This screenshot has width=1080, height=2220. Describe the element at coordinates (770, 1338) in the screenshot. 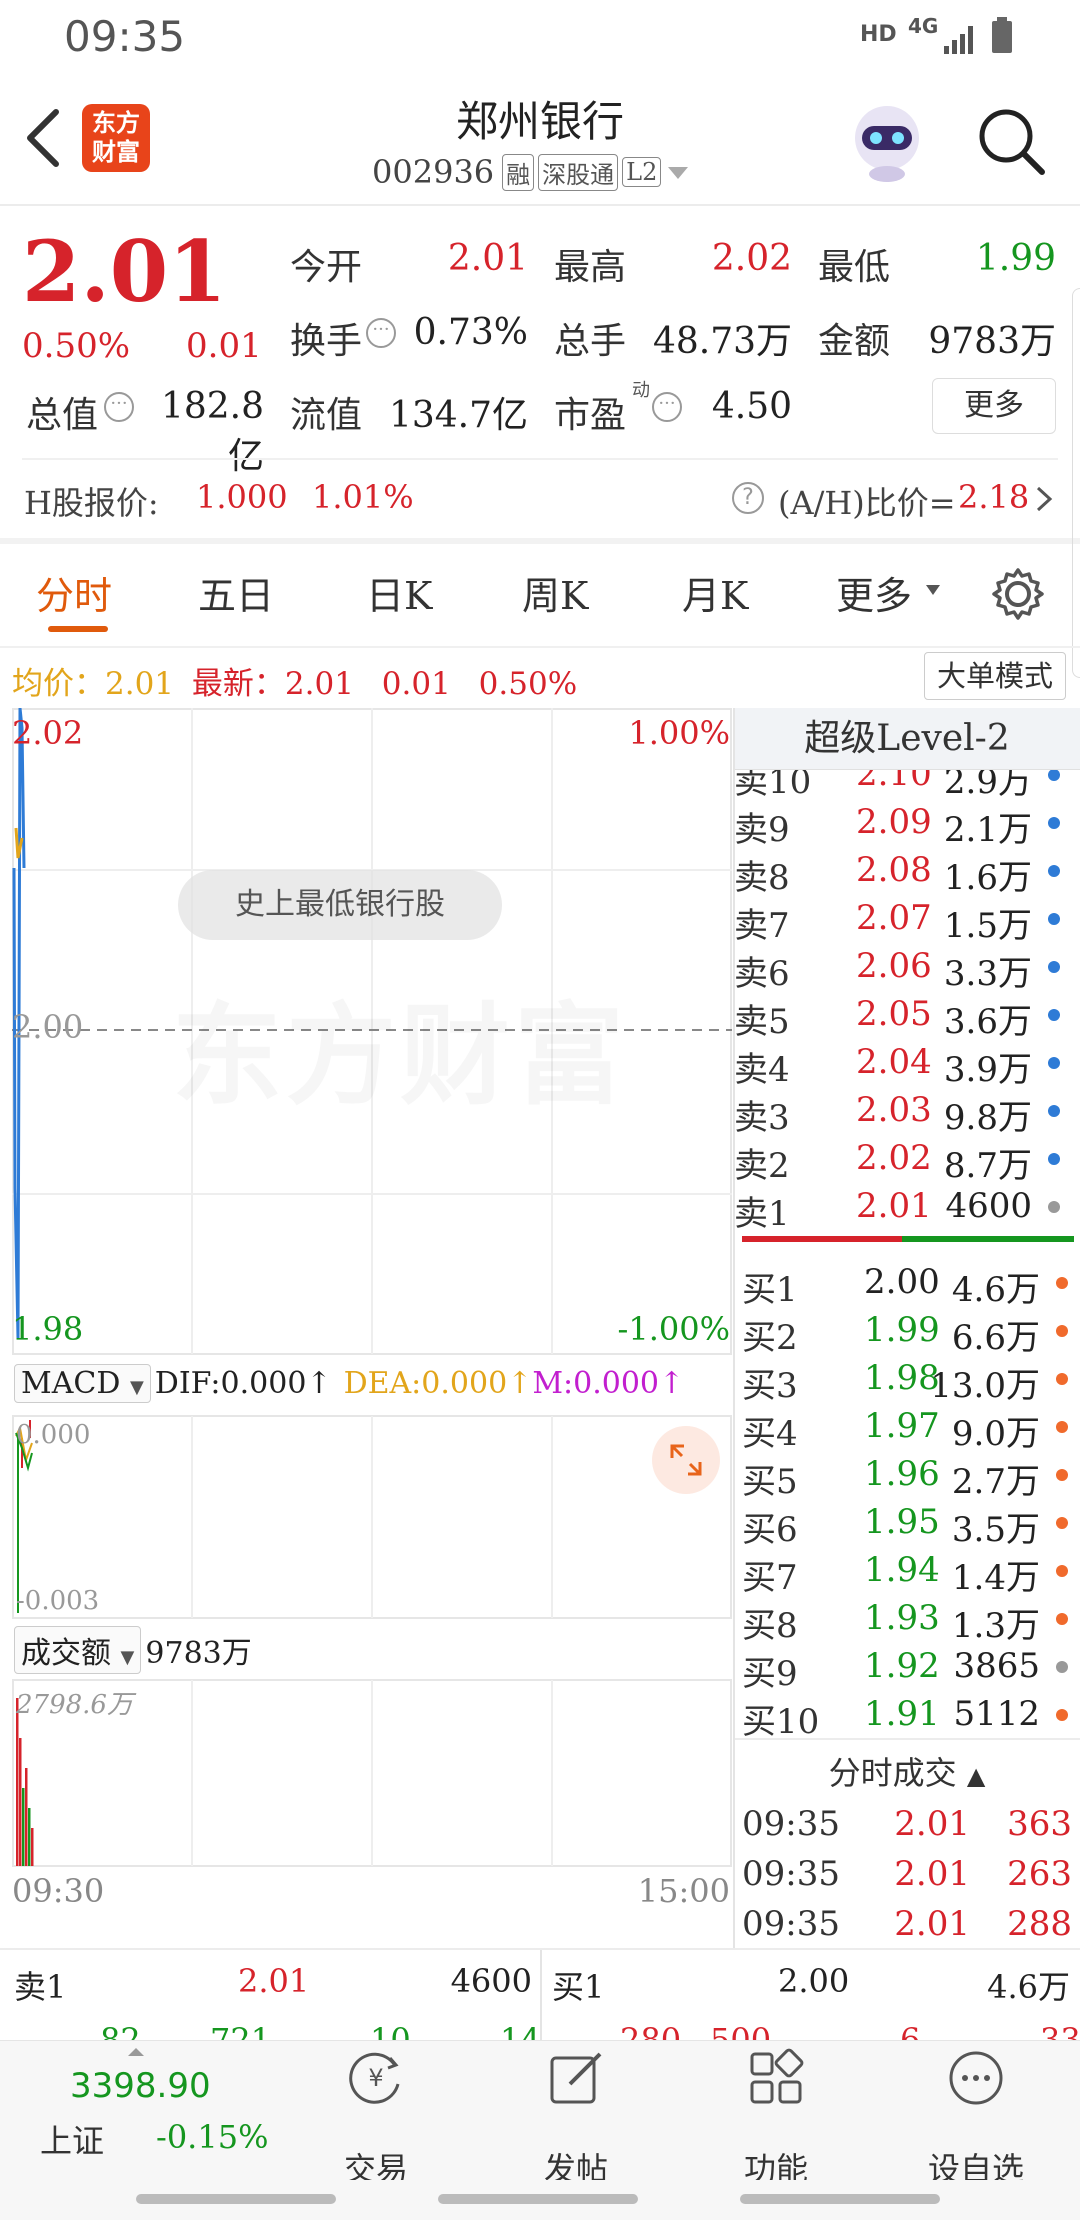

I see `bid-level-label: 买2` at that location.